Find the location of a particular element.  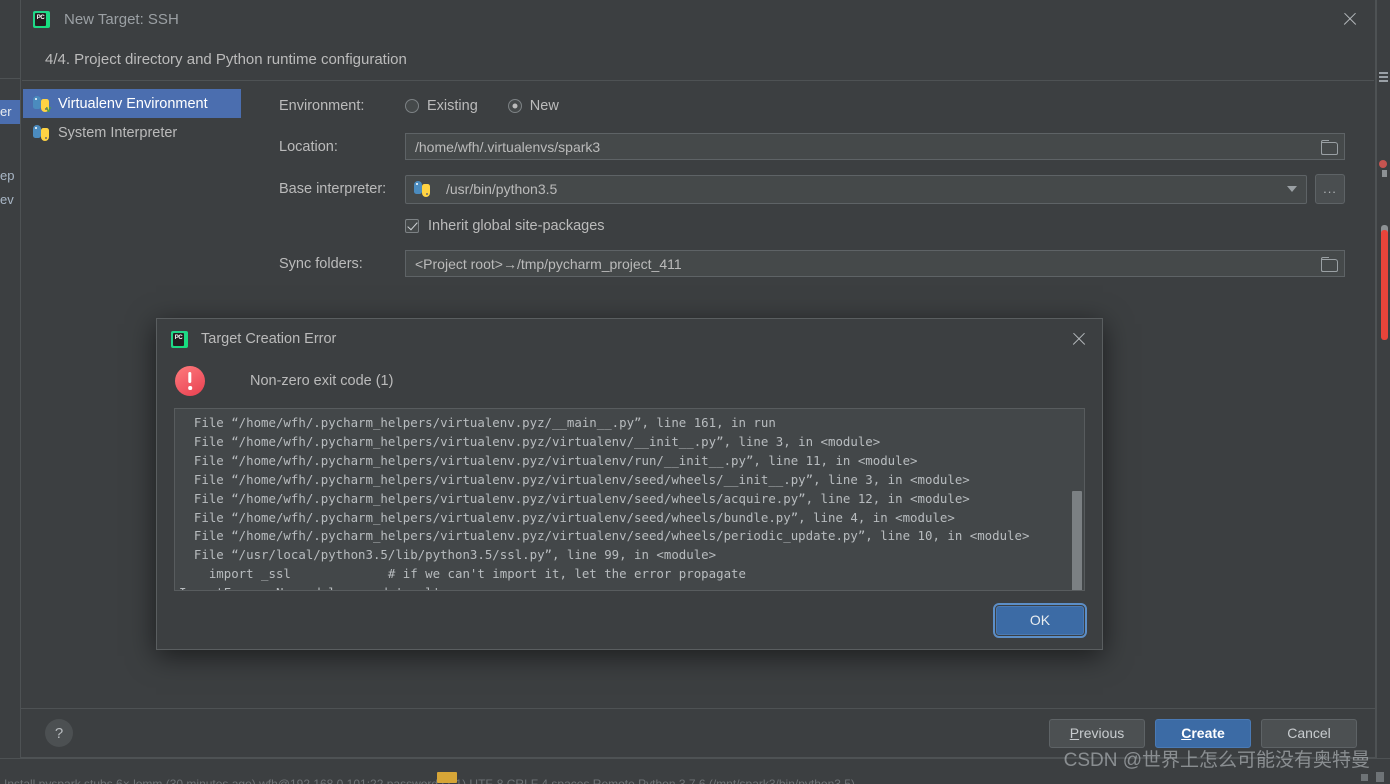

create-label-rest: reate is located at coordinates (1208, 733).